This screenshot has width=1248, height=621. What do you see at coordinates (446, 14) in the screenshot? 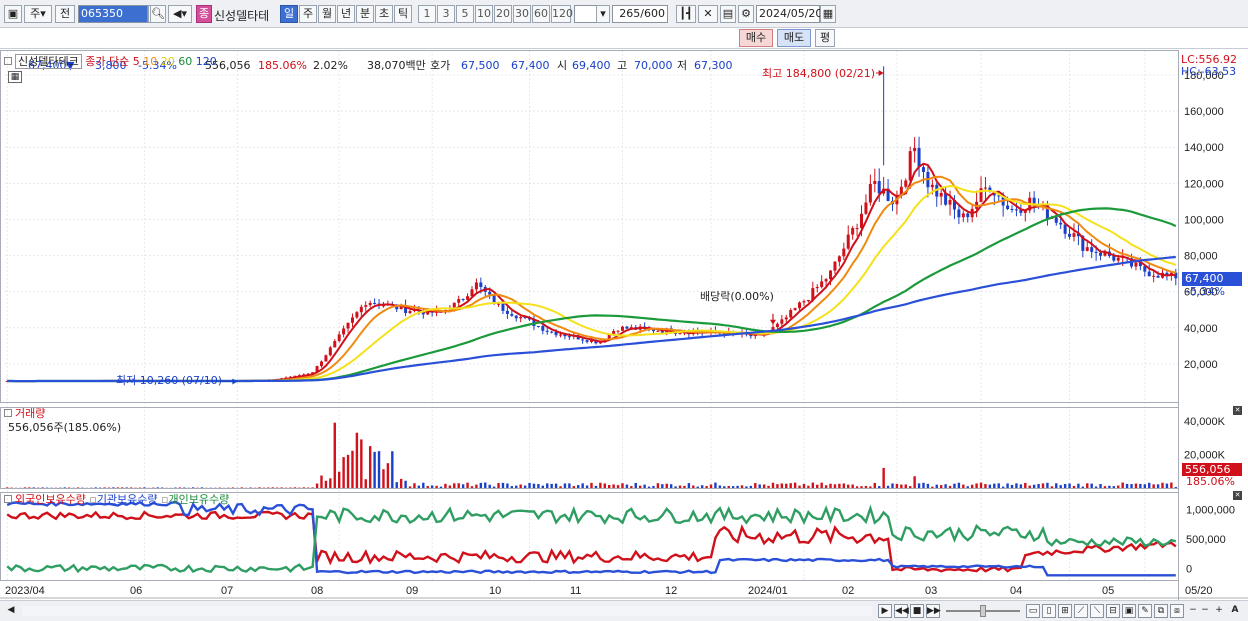
I see `interval-tab: 3` at bounding box center [446, 14].